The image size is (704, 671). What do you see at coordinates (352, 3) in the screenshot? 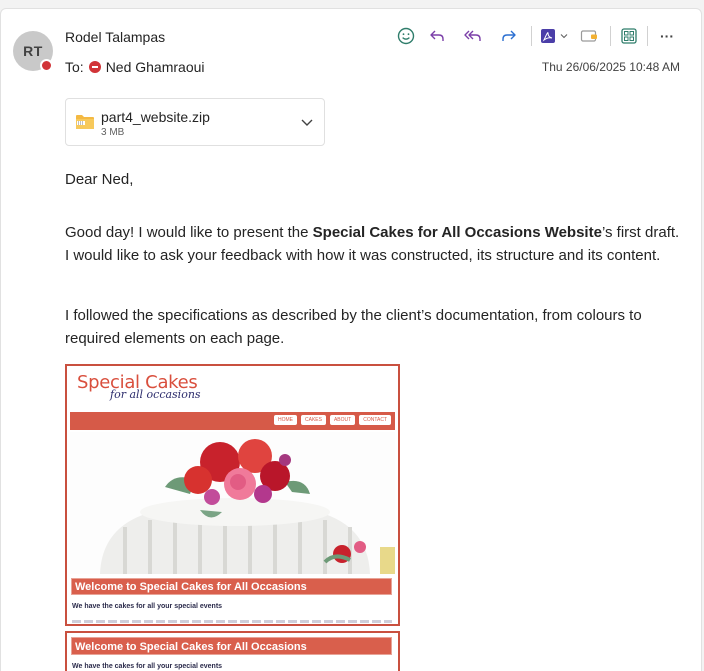
I see `window-top-strip` at bounding box center [352, 3].